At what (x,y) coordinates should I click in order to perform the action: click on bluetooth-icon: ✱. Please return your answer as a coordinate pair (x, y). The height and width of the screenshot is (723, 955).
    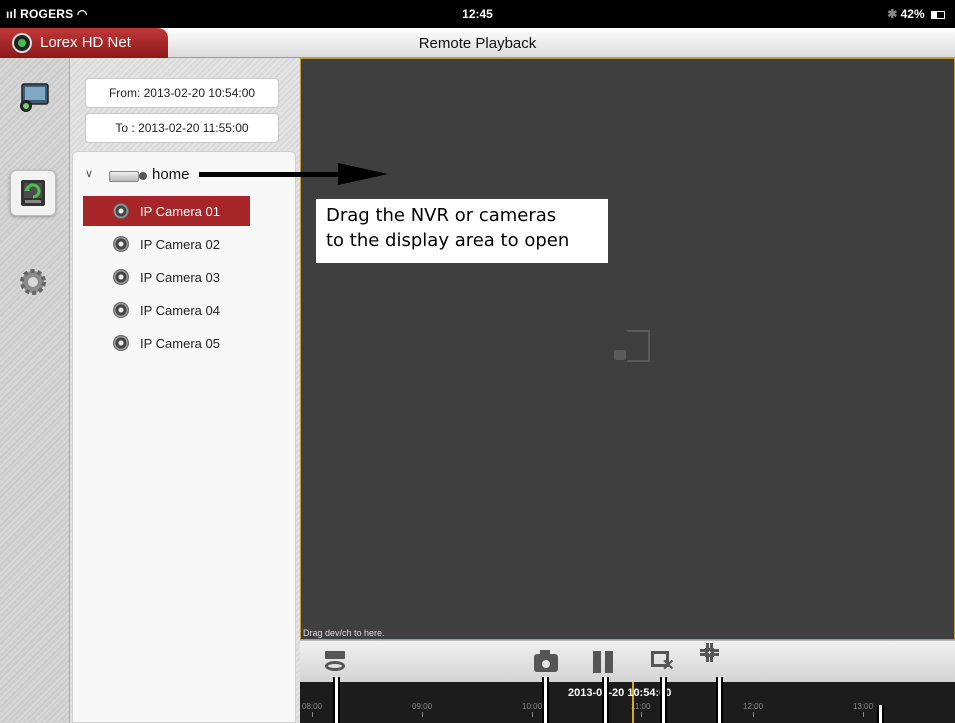
    Looking at the image, I should click on (892, 14).